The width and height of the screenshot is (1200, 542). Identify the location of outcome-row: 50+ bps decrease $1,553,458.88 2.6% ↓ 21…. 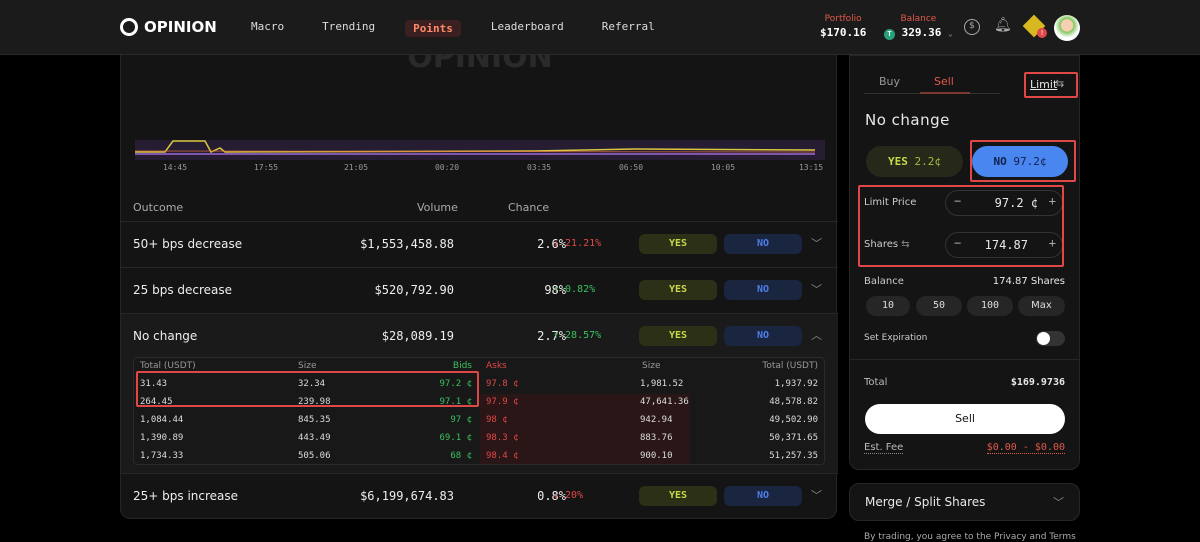
(479, 244).